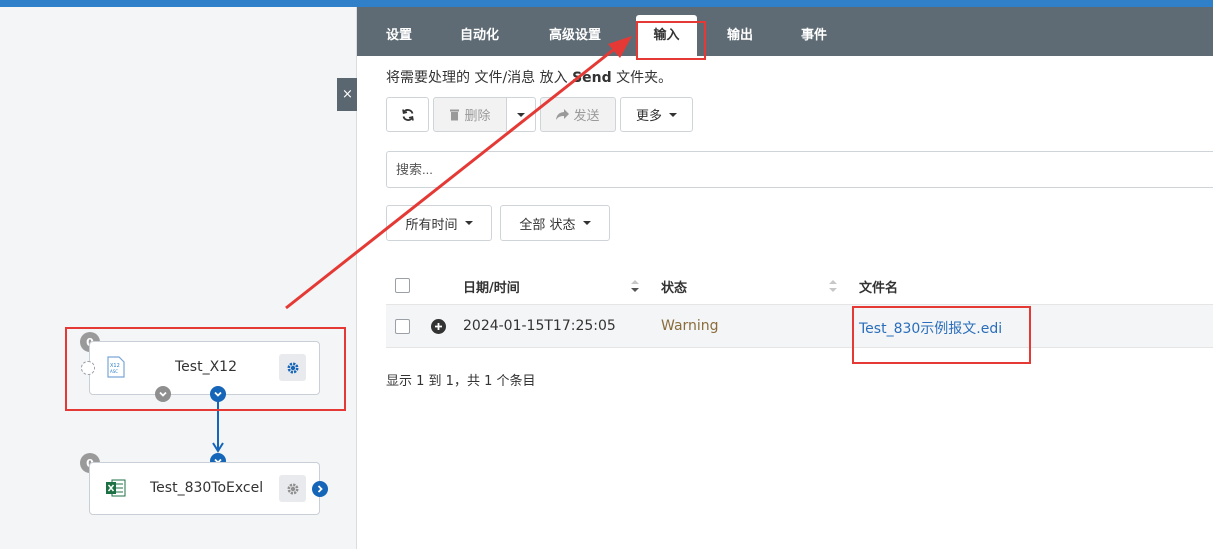  What do you see at coordinates (458, 173) in the screenshot?
I see `annotation-arrow` at bounding box center [458, 173].